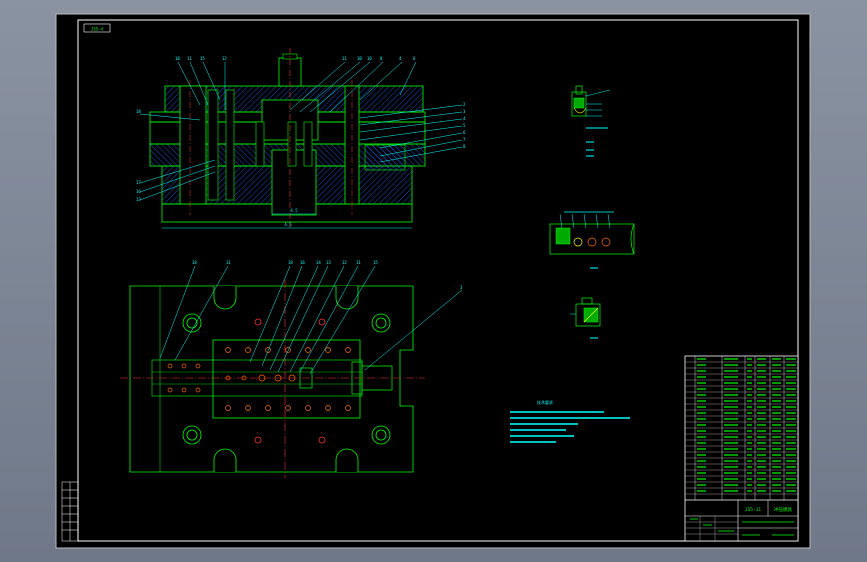 Image resolution: width=867 pixels, height=562 pixels. Describe the element at coordinates (783, 509) in the screenshot. I see `title-block-name: 冲压模具` at that location.